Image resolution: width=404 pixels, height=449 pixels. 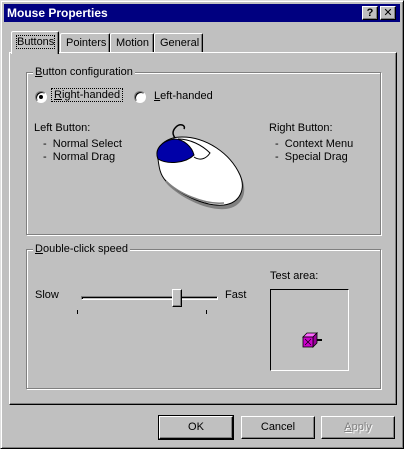 What do you see at coordinates (62, 128) in the screenshot?
I see `left-button-heading: Left Button:` at bounding box center [62, 128].